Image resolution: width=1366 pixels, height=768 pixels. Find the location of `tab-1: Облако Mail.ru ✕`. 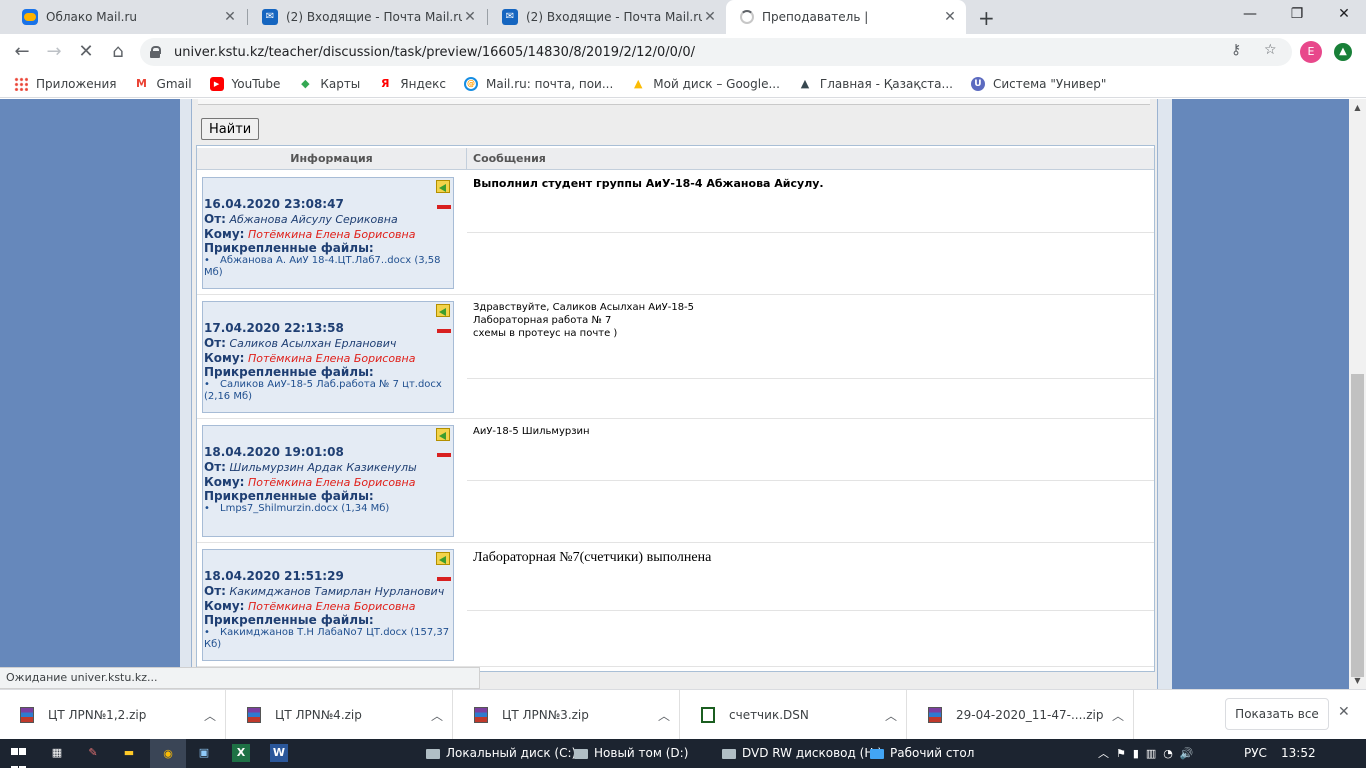

tab-1: Облако Mail.ru ✕ is located at coordinates (127, 17).